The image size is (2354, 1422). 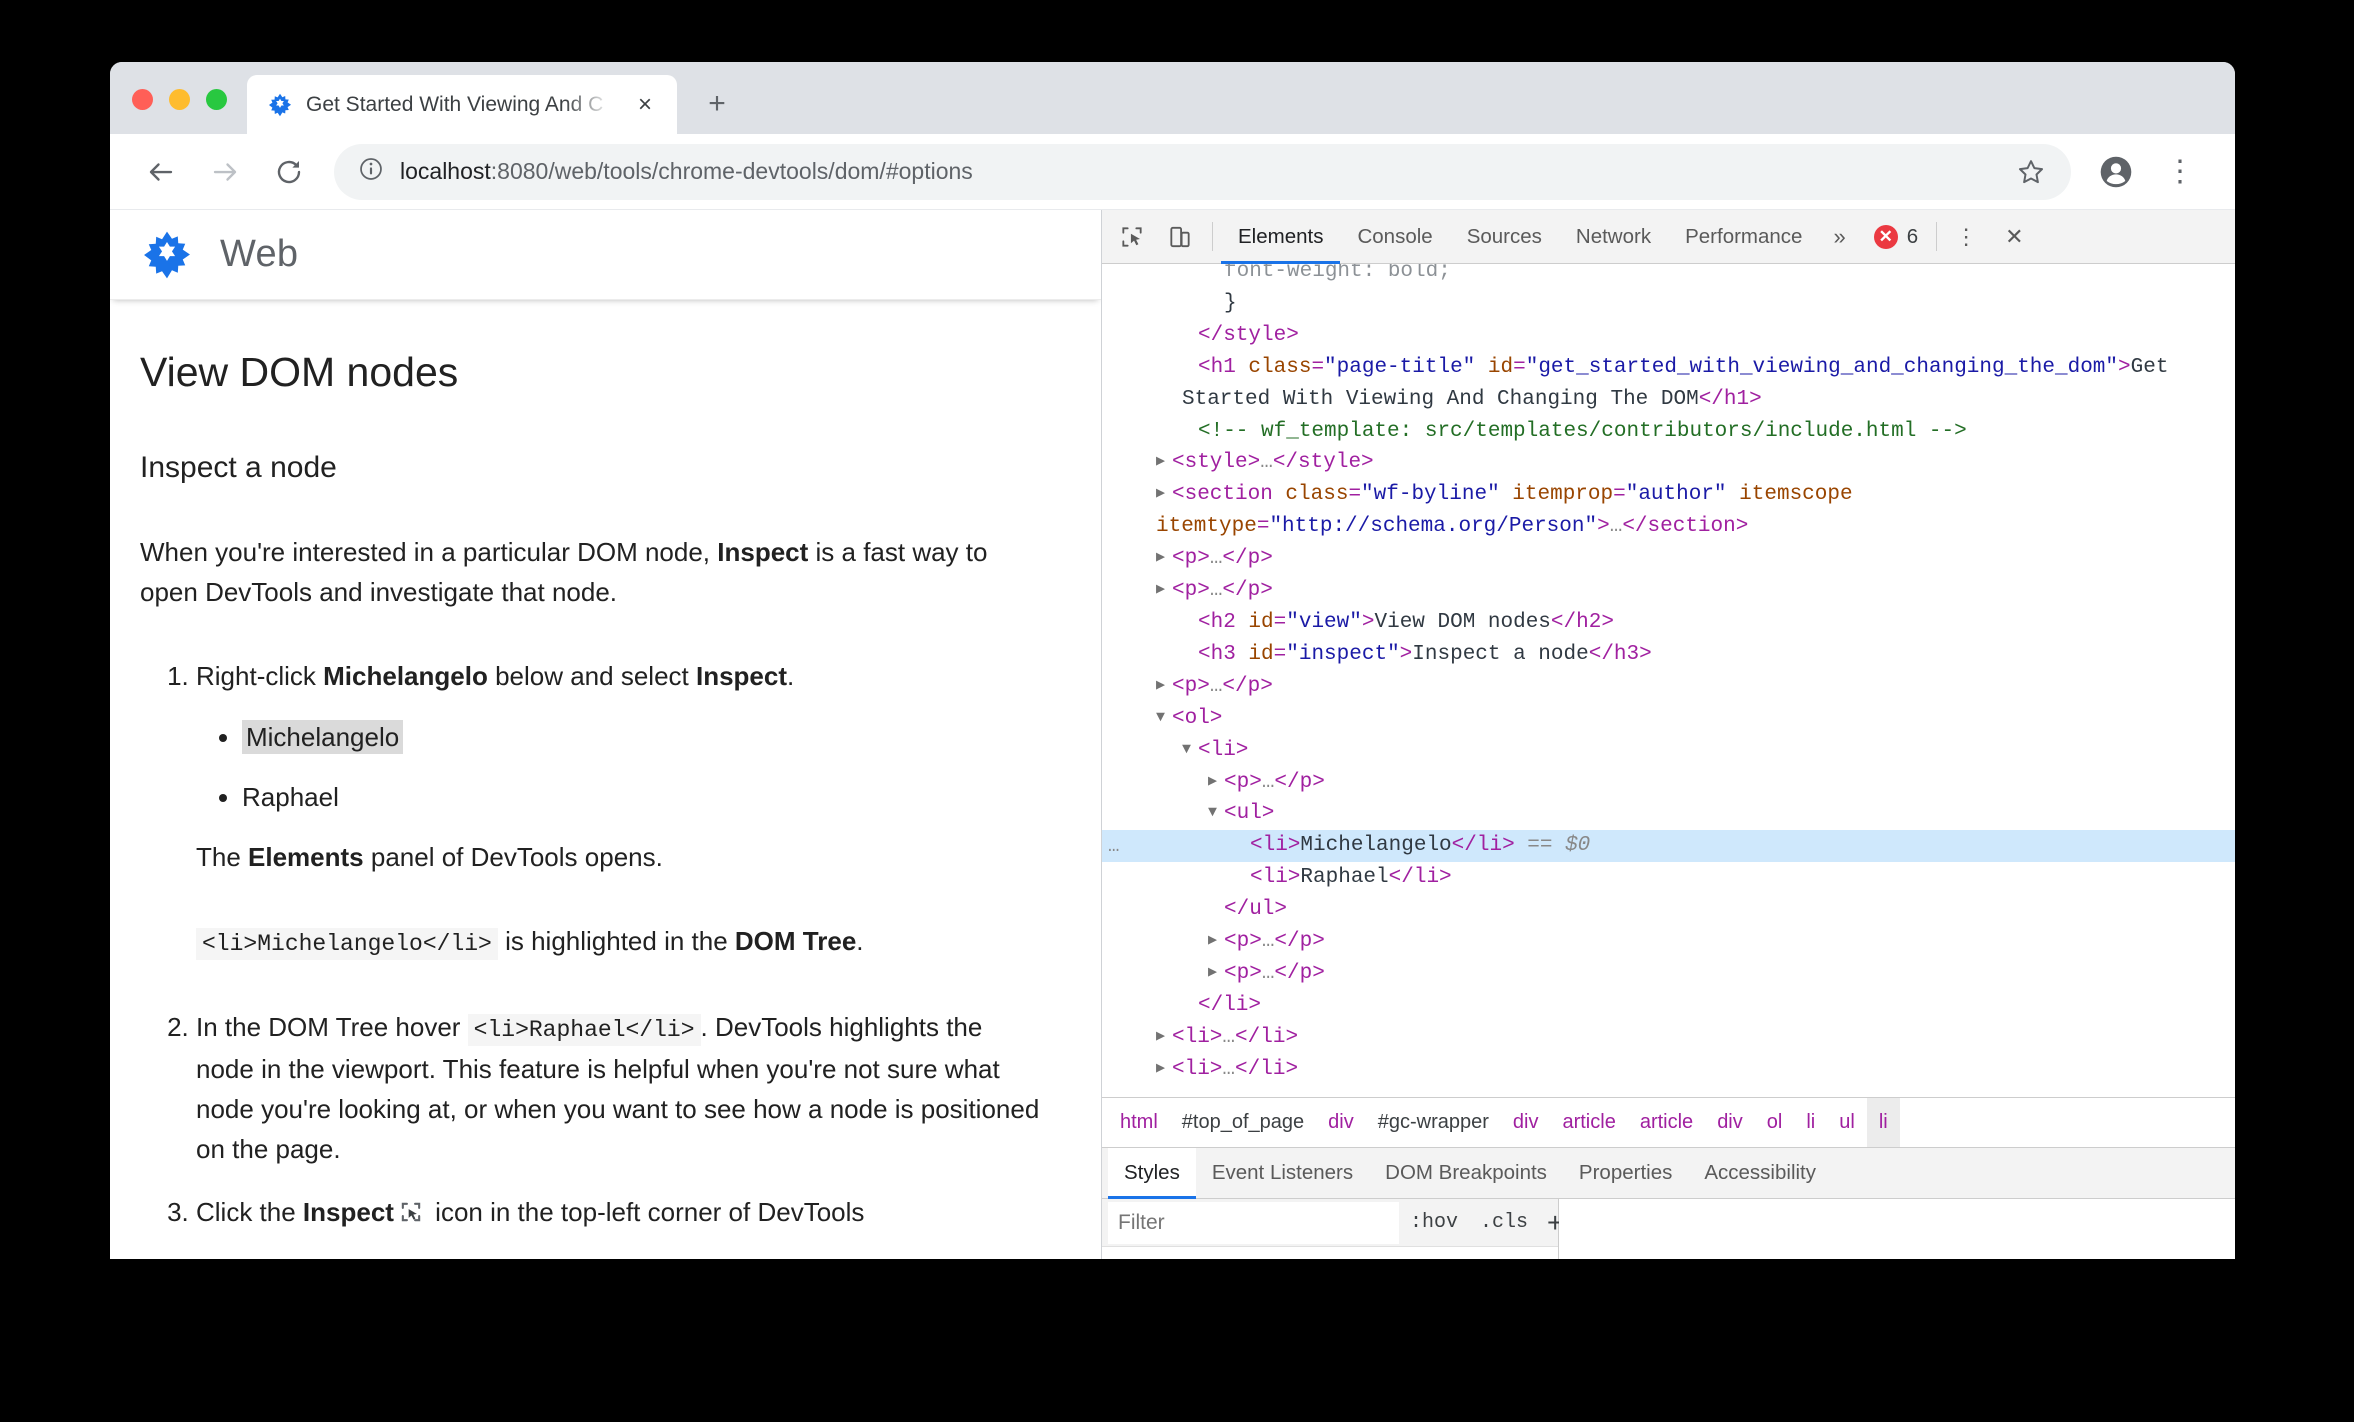 I want to click on more-tabs-chevron-icon: », so click(x=1839, y=236).